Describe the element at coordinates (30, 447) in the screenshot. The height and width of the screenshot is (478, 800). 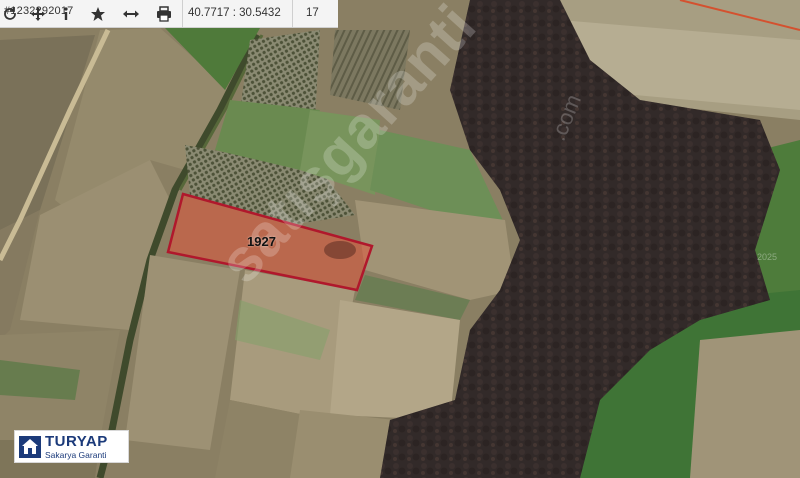
I see `house-icon` at that location.